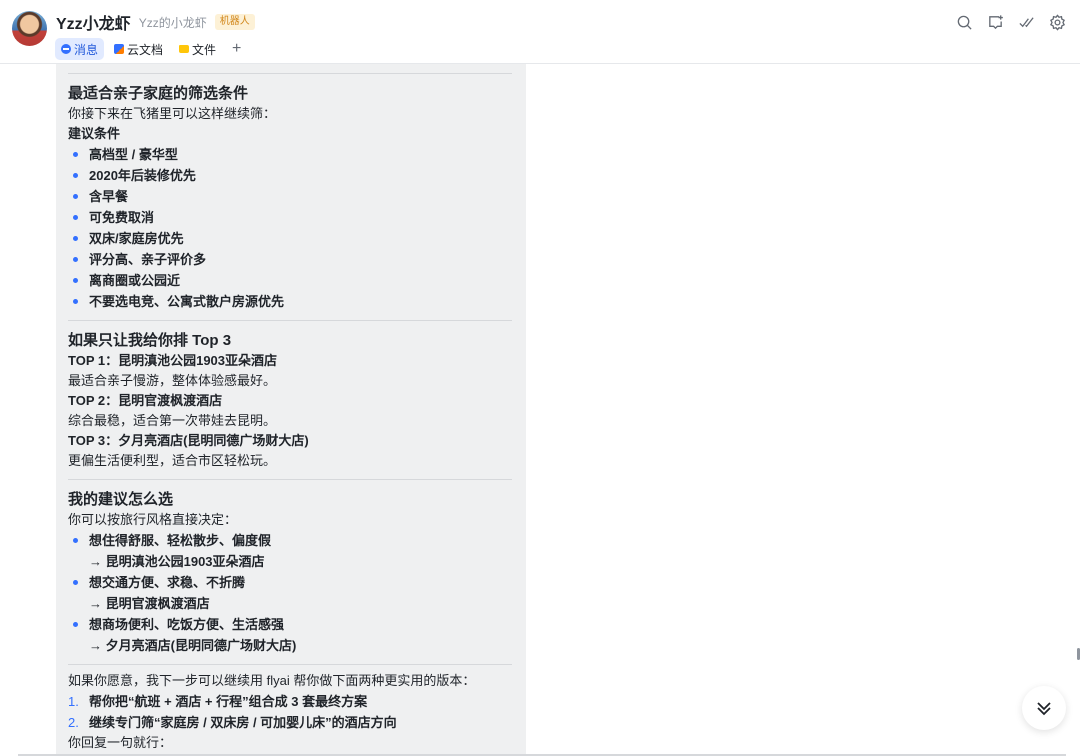  I want to click on list-item: 高档型 / 豪华型, so click(290, 154).